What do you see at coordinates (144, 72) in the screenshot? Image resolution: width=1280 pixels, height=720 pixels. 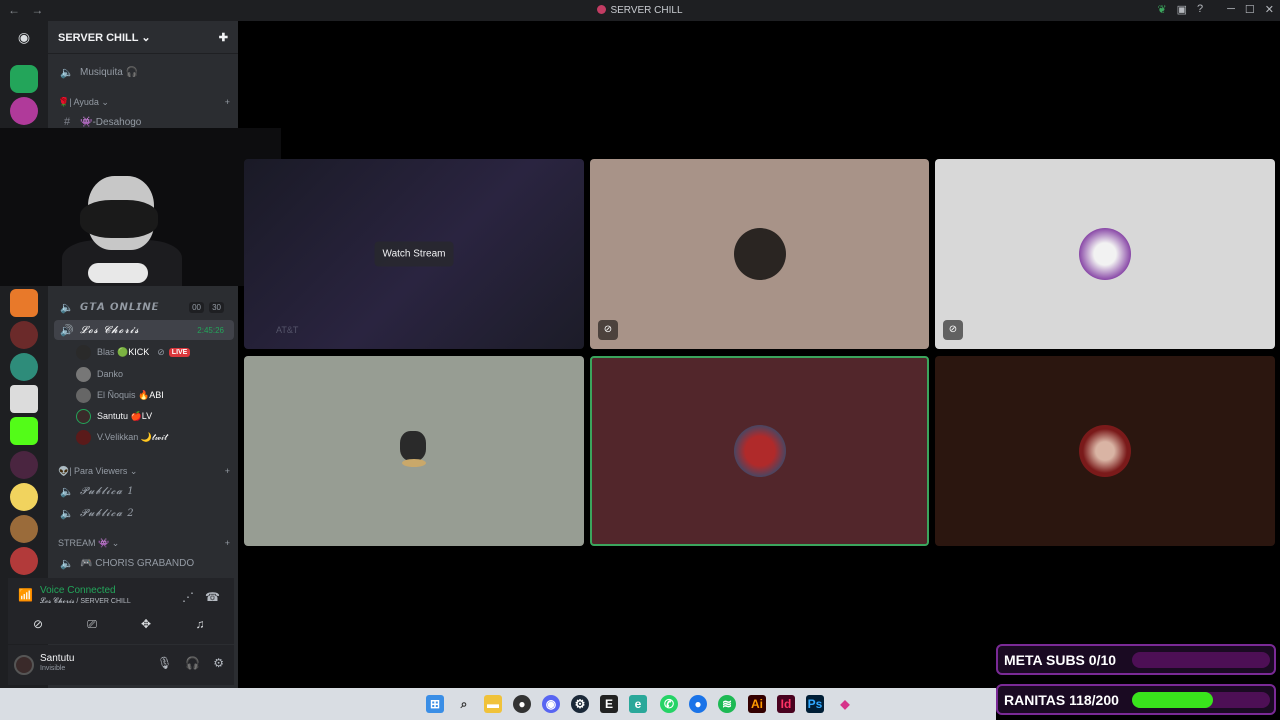 I see `channel-musiquita: 🔈 Musiquita 🎧` at bounding box center [144, 72].